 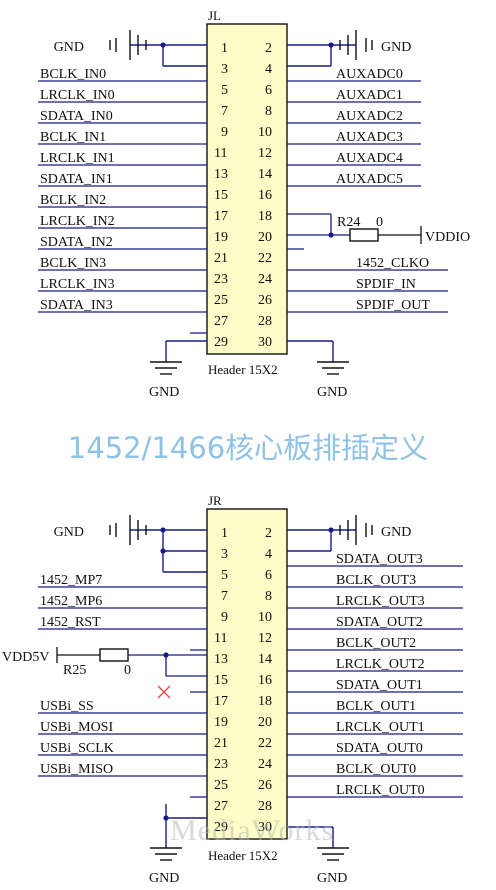 What do you see at coordinates (71, 580) in the screenshot?
I see `jr-net-1452-mp7: 1452_MP7` at bounding box center [71, 580].